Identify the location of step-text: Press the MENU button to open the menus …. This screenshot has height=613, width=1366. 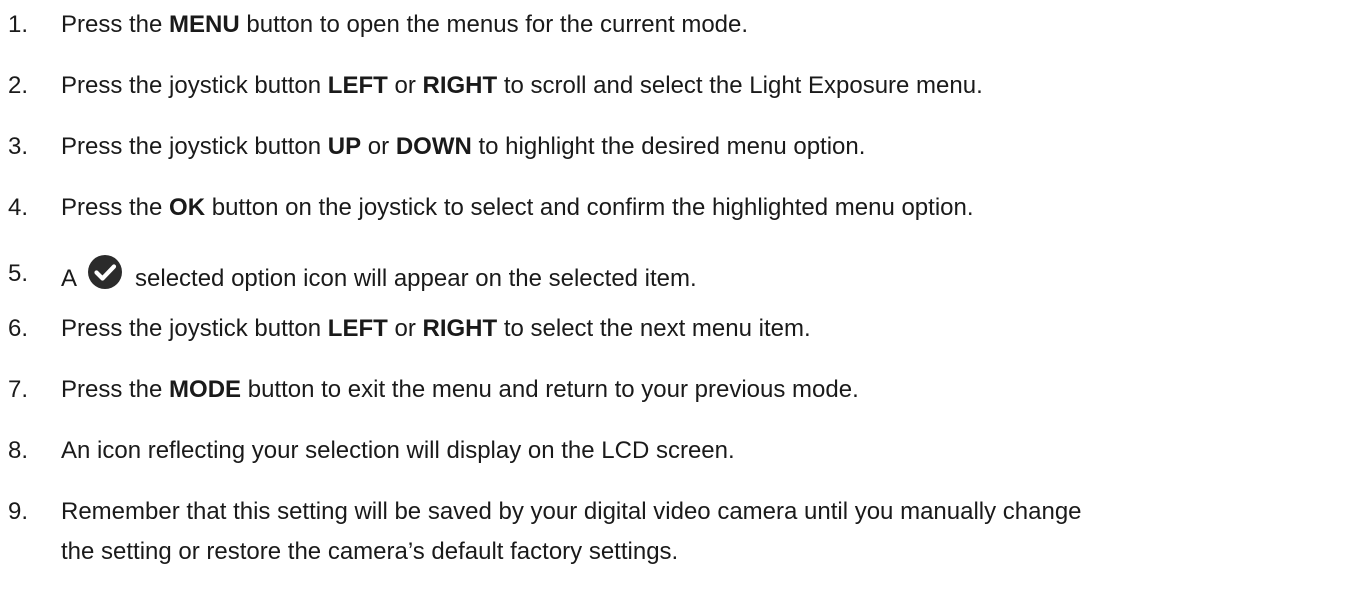
(404, 25).